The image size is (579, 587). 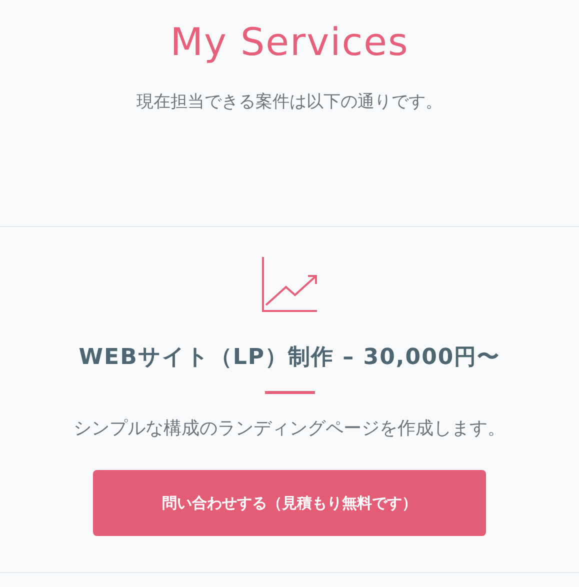 What do you see at coordinates (290, 285) in the screenshot?
I see `growth-chart-icon` at bounding box center [290, 285].